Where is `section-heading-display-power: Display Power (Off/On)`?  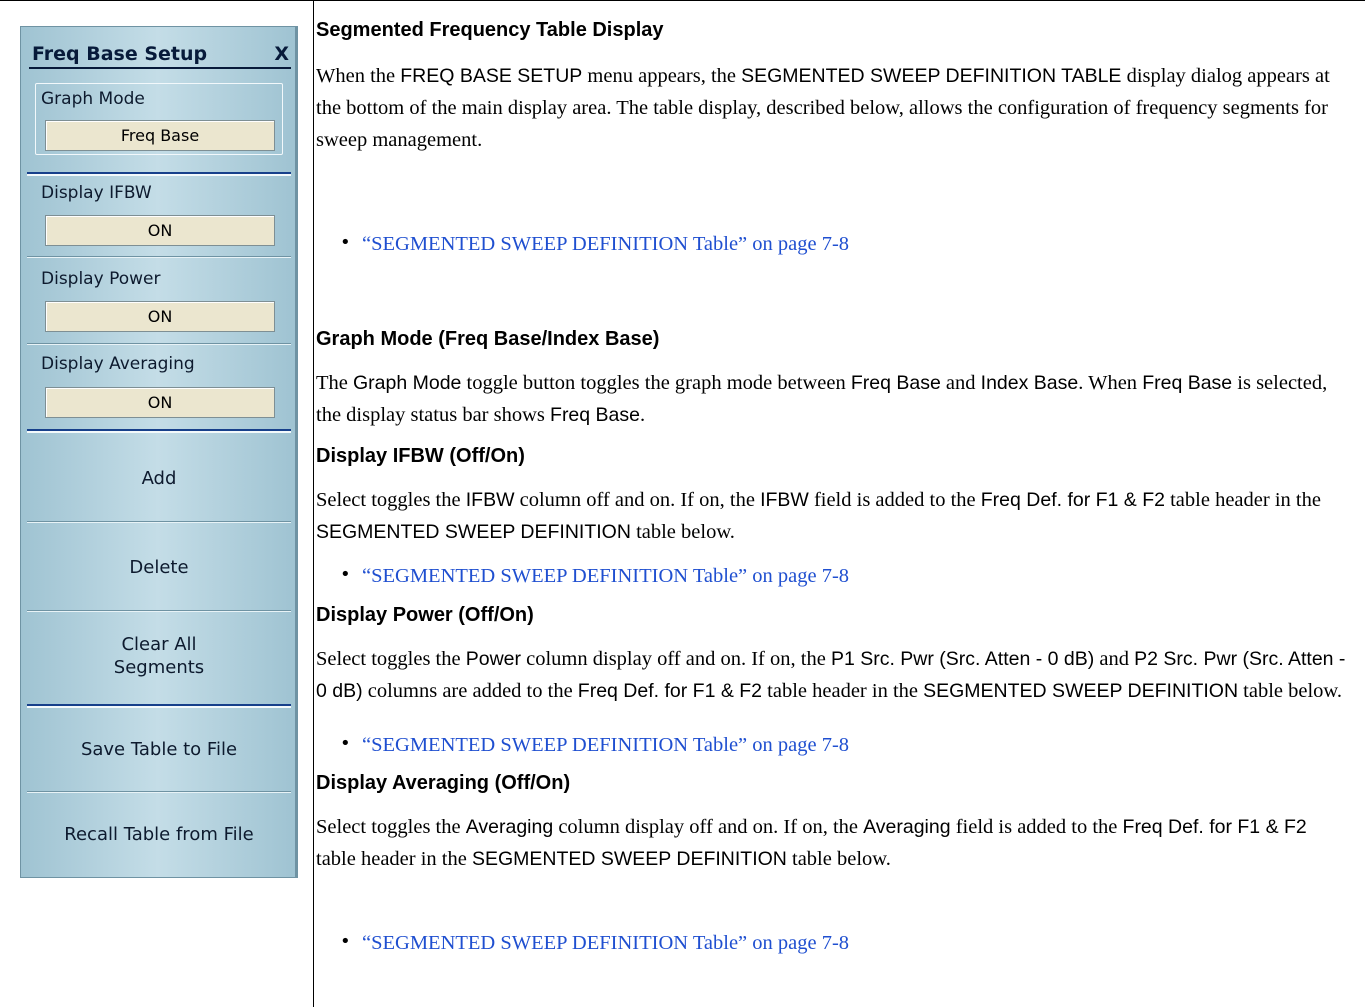 section-heading-display-power: Display Power (Off/On) is located at coordinates (425, 615).